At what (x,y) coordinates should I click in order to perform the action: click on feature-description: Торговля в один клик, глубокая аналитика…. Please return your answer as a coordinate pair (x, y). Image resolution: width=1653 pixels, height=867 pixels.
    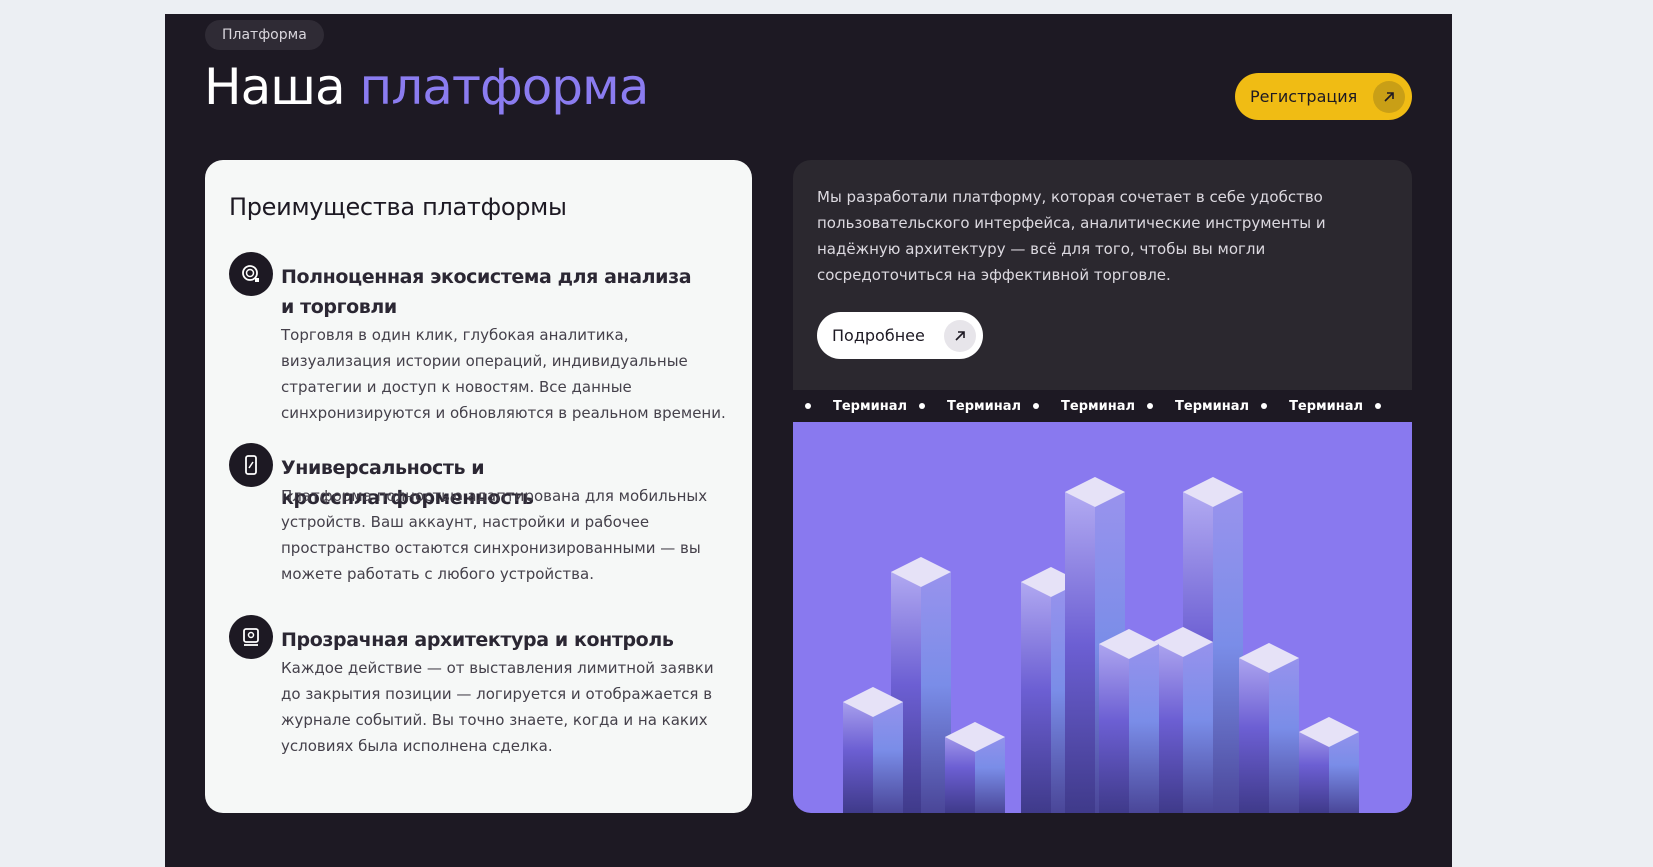
    Looking at the image, I should click on (503, 374).